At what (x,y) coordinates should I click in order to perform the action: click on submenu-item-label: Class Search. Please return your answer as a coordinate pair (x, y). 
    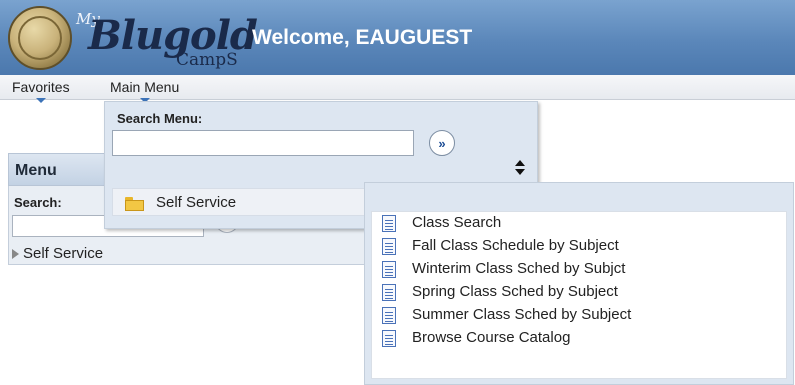
    Looking at the image, I should click on (457, 222).